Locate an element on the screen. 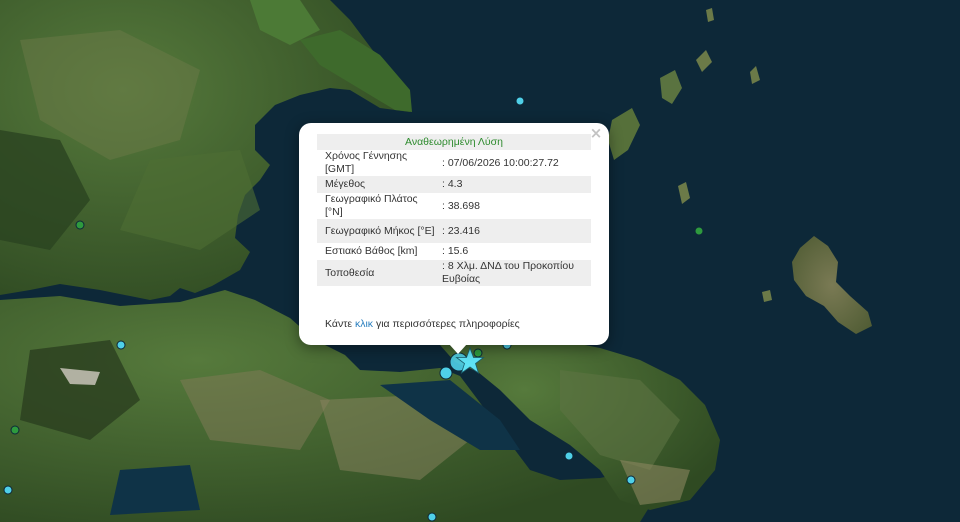 The width and height of the screenshot is (960, 522). table-row: Μέγεθος : 4.3 is located at coordinates (454, 184).